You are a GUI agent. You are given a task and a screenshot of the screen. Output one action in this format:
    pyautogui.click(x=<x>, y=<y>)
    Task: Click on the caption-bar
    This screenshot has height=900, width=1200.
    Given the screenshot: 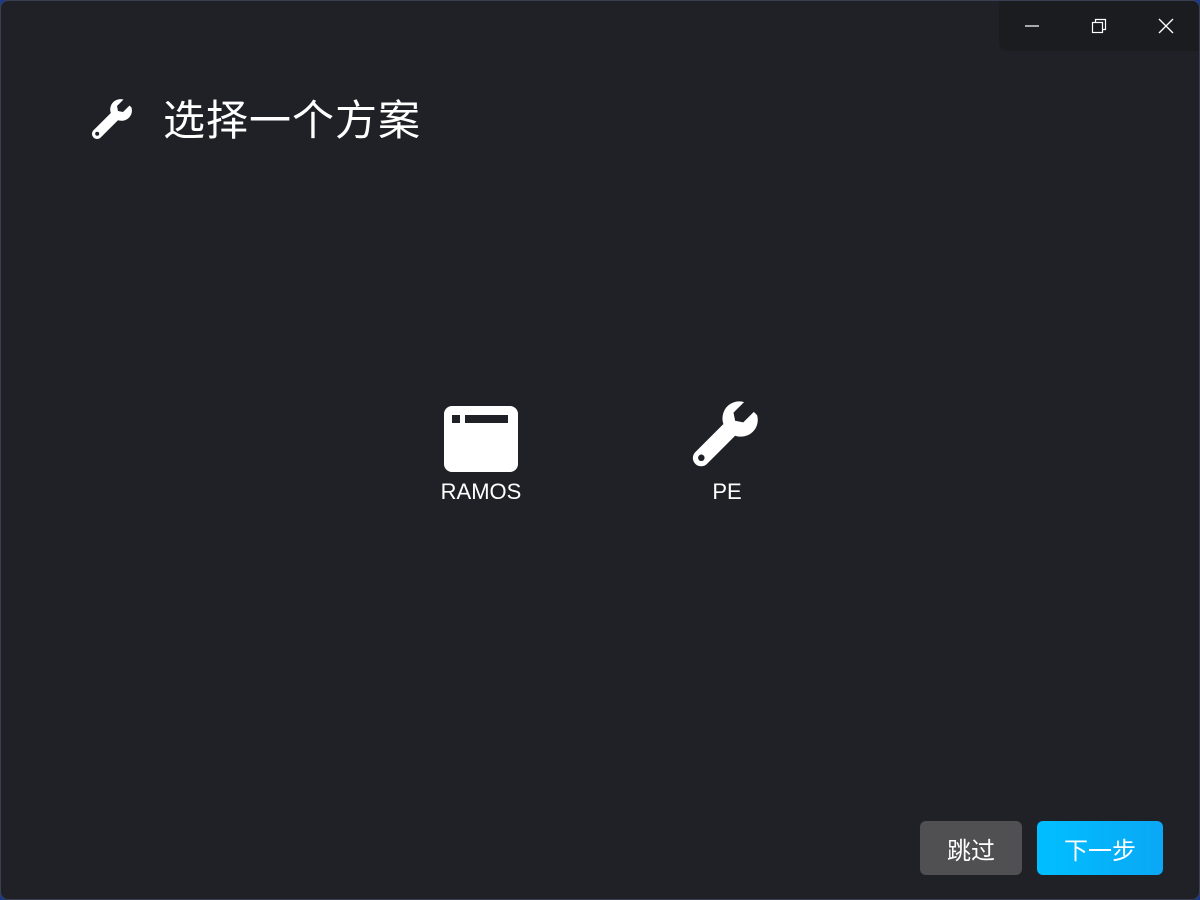 What is the action you would take?
    pyautogui.click(x=1099, y=26)
    